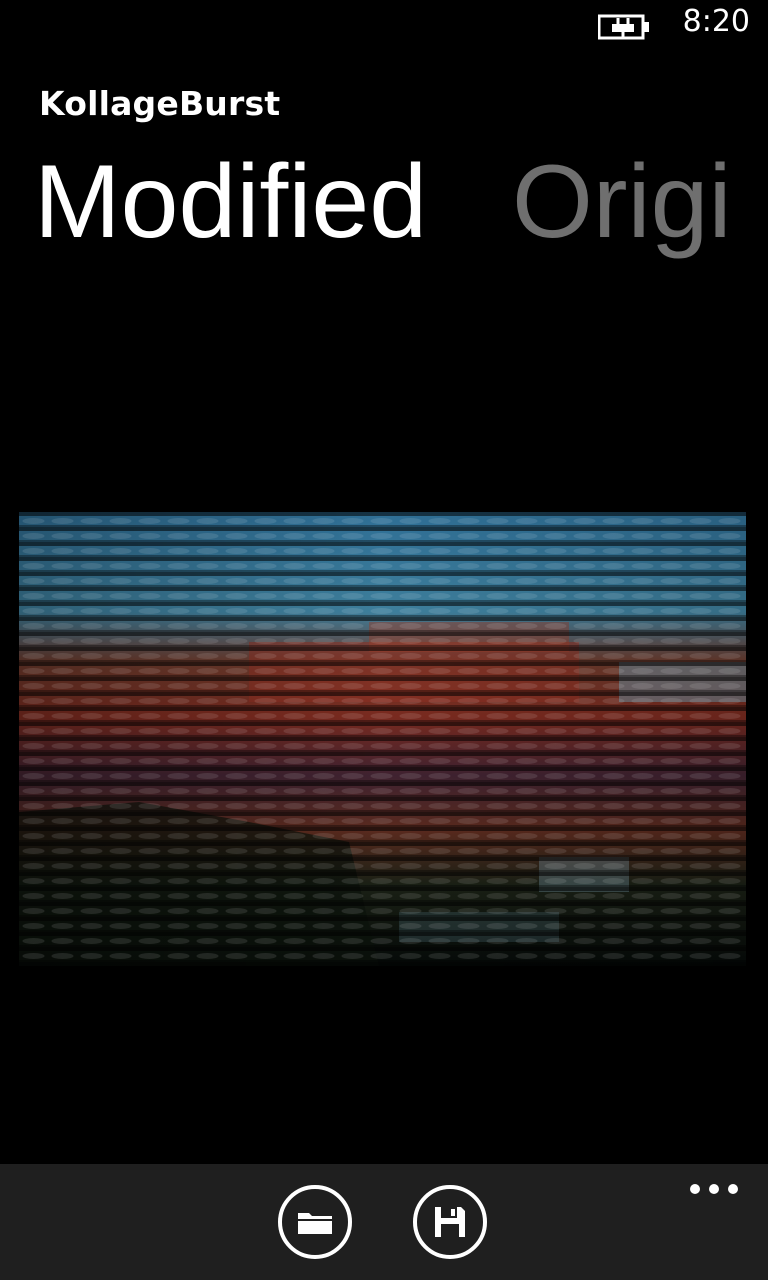  Describe the element at coordinates (716, 21) in the screenshot. I see `clock: 8:20` at that location.